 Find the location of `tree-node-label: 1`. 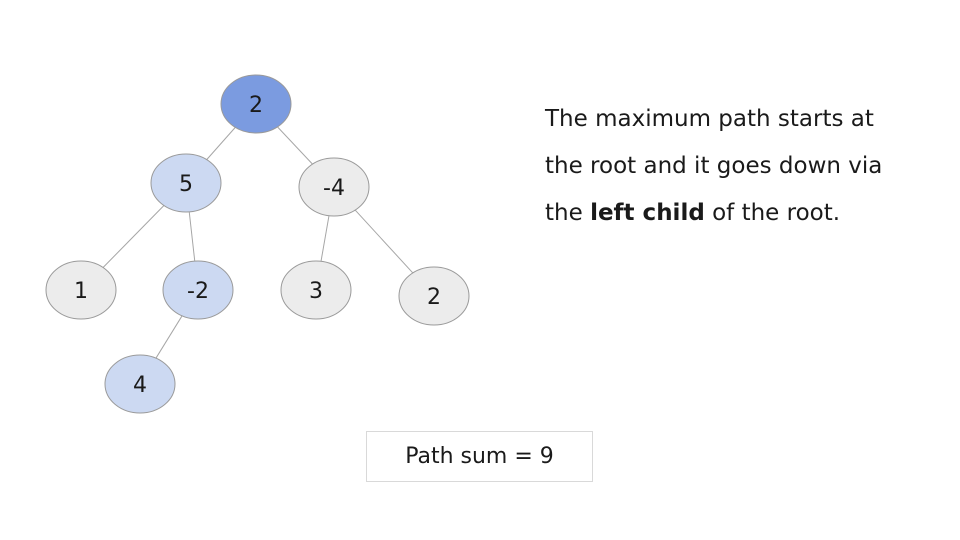

tree-node-label: 1 is located at coordinates (81, 291).